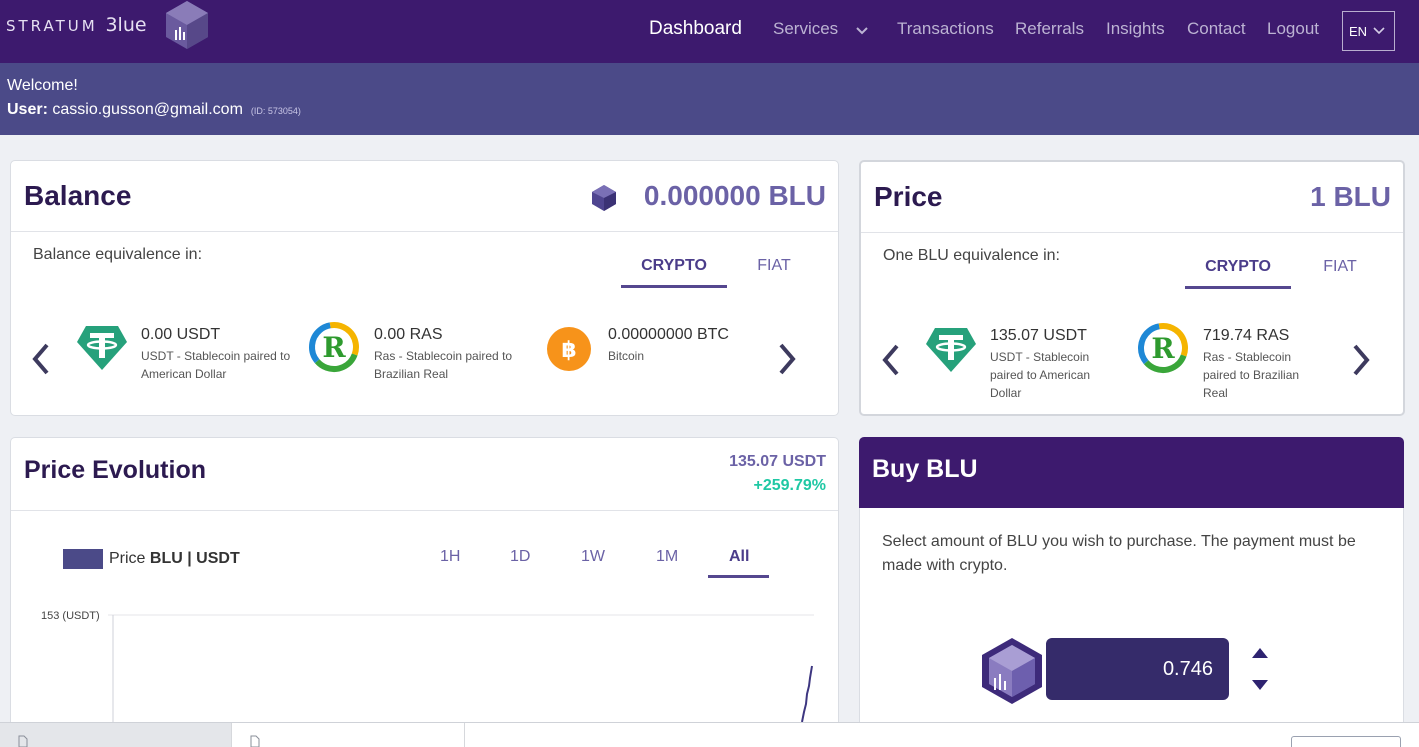 Image resolution: width=1419 pixels, height=747 pixels. Describe the element at coordinates (626, 356) in the screenshot. I see `balance-btc-desc: Bitcoin` at that location.